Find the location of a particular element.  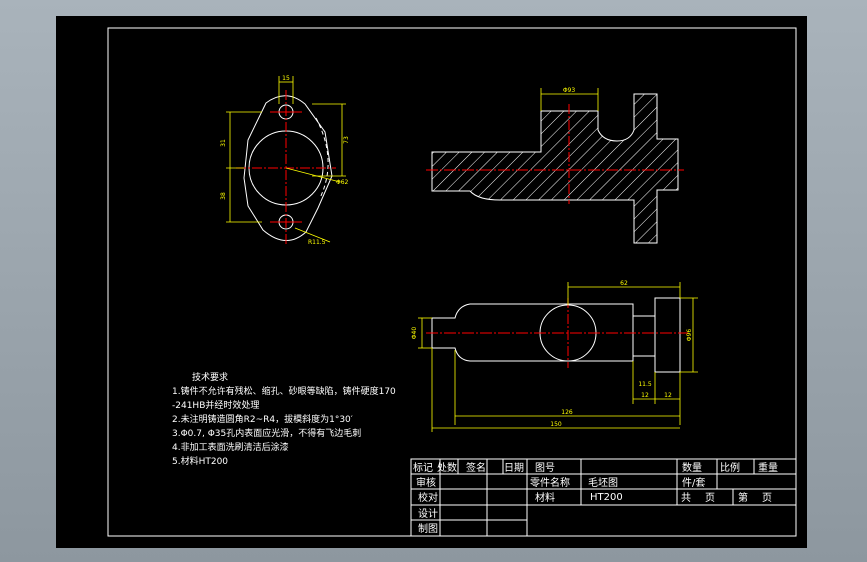

tb-review: 审核 is located at coordinates (426, 482).